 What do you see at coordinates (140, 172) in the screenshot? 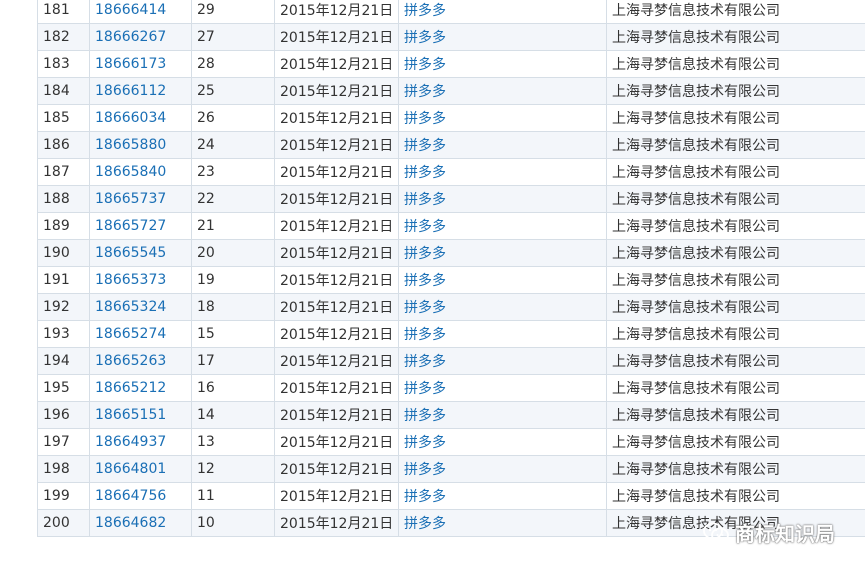
I see `cell-registration-number: 18665840` at bounding box center [140, 172].